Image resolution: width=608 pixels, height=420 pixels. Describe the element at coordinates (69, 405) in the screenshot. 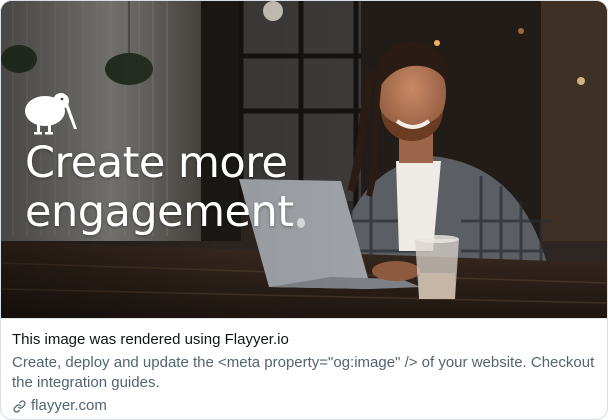

I see `preview-domain-text: flayyer.com` at that location.